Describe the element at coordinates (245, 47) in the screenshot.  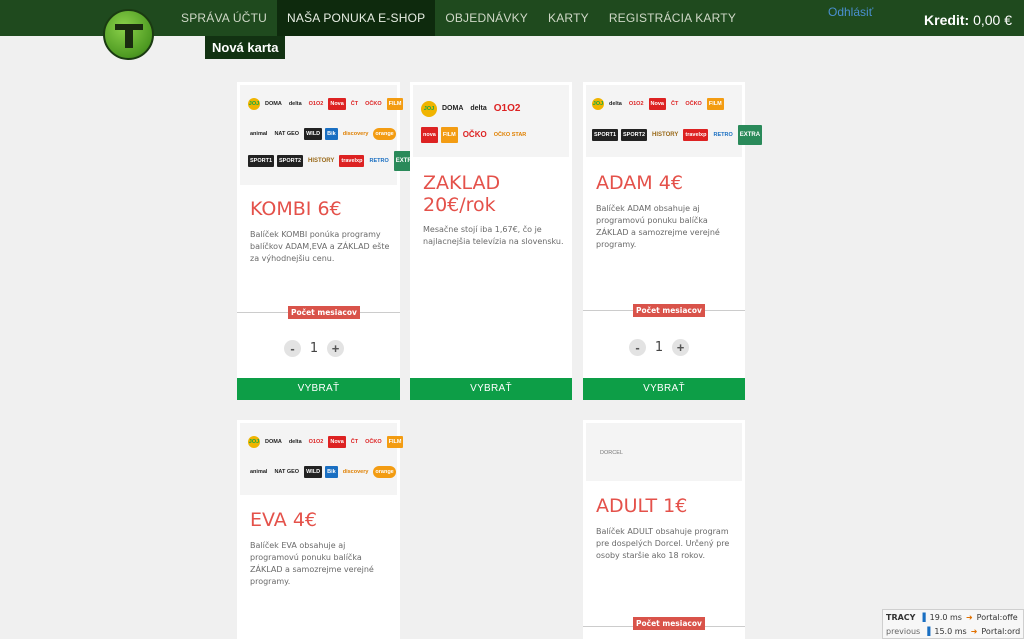
I see `subtab-new-card: Nová karta` at that location.